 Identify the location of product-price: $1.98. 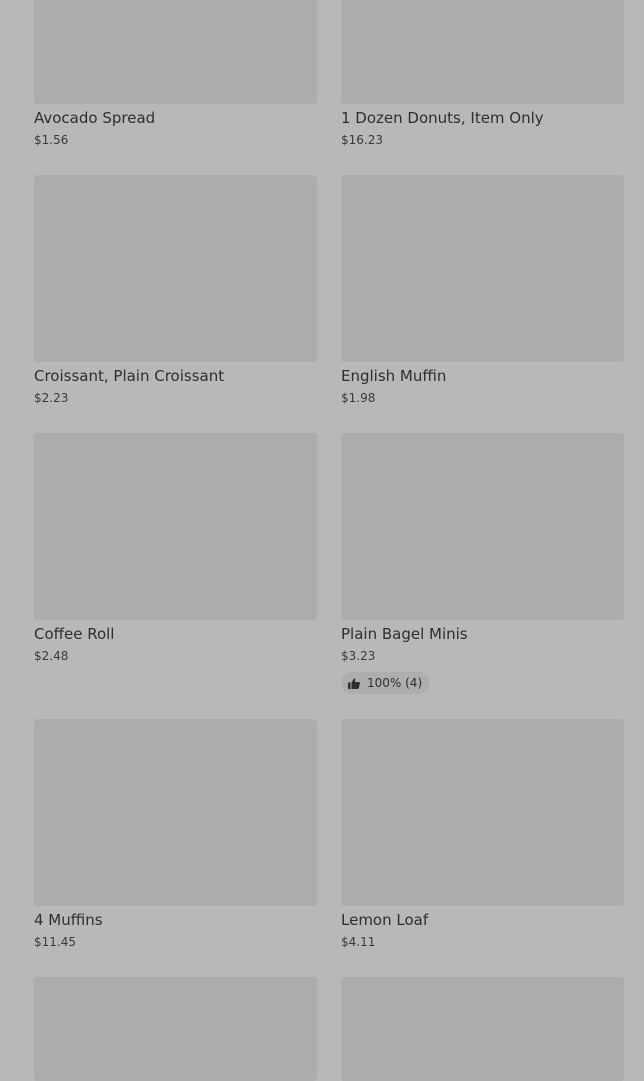
(358, 398).